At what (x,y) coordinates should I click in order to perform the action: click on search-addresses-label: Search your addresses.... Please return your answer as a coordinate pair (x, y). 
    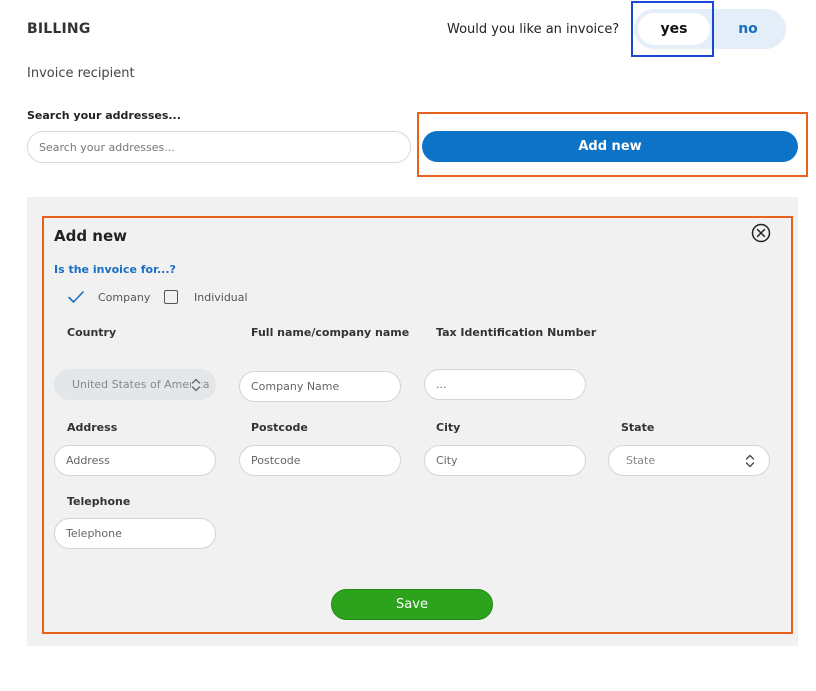
    Looking at the image, I should click on (104, 115).